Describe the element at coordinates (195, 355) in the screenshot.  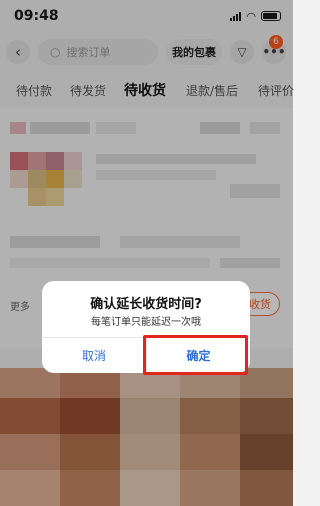
I see `confirm-highlight-box` at that location.